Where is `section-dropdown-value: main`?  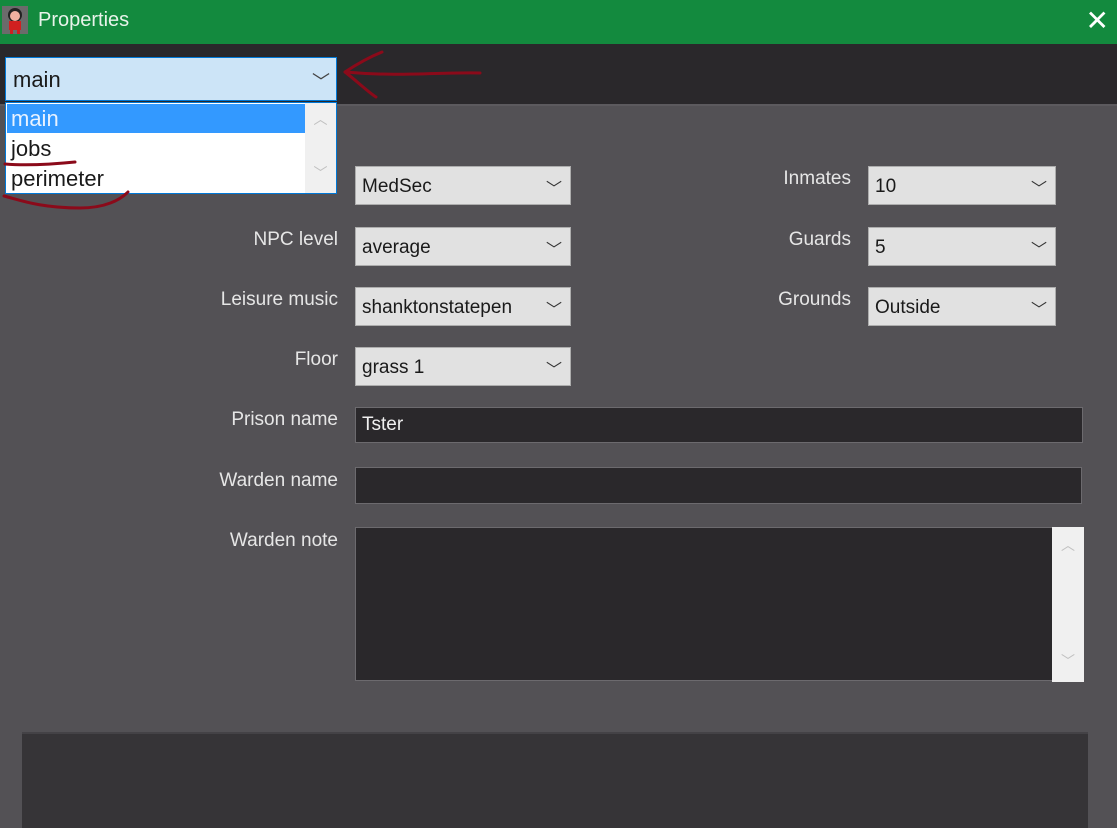 section-dropdown-value: main is located at coordinates (37, 79).